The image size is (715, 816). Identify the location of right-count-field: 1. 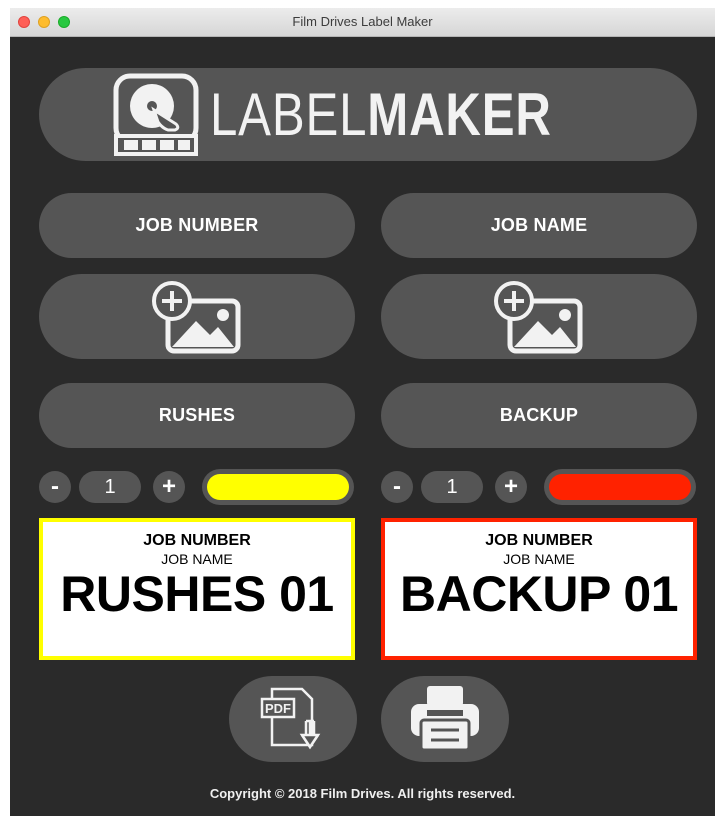
(452, 487).